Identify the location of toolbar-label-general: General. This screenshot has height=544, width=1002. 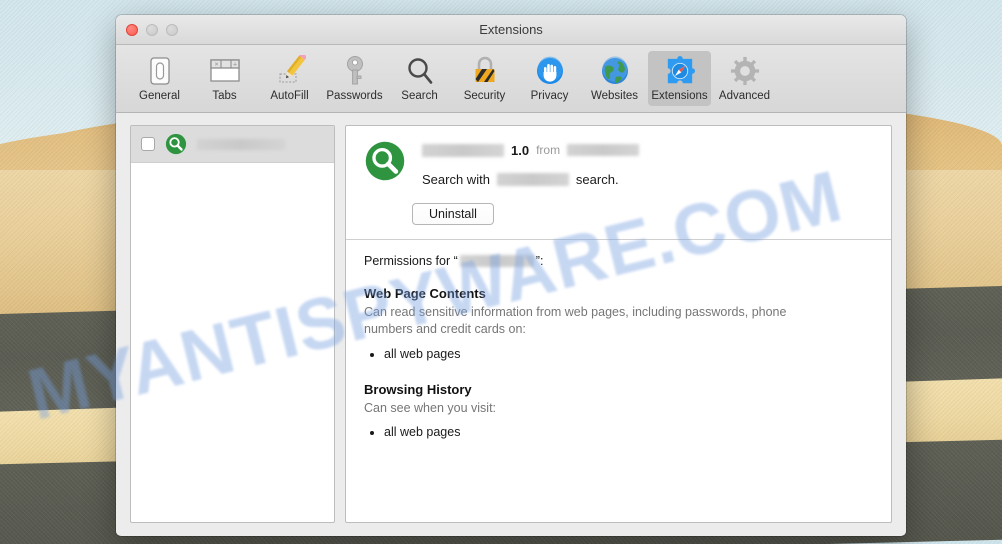
(159, 96).